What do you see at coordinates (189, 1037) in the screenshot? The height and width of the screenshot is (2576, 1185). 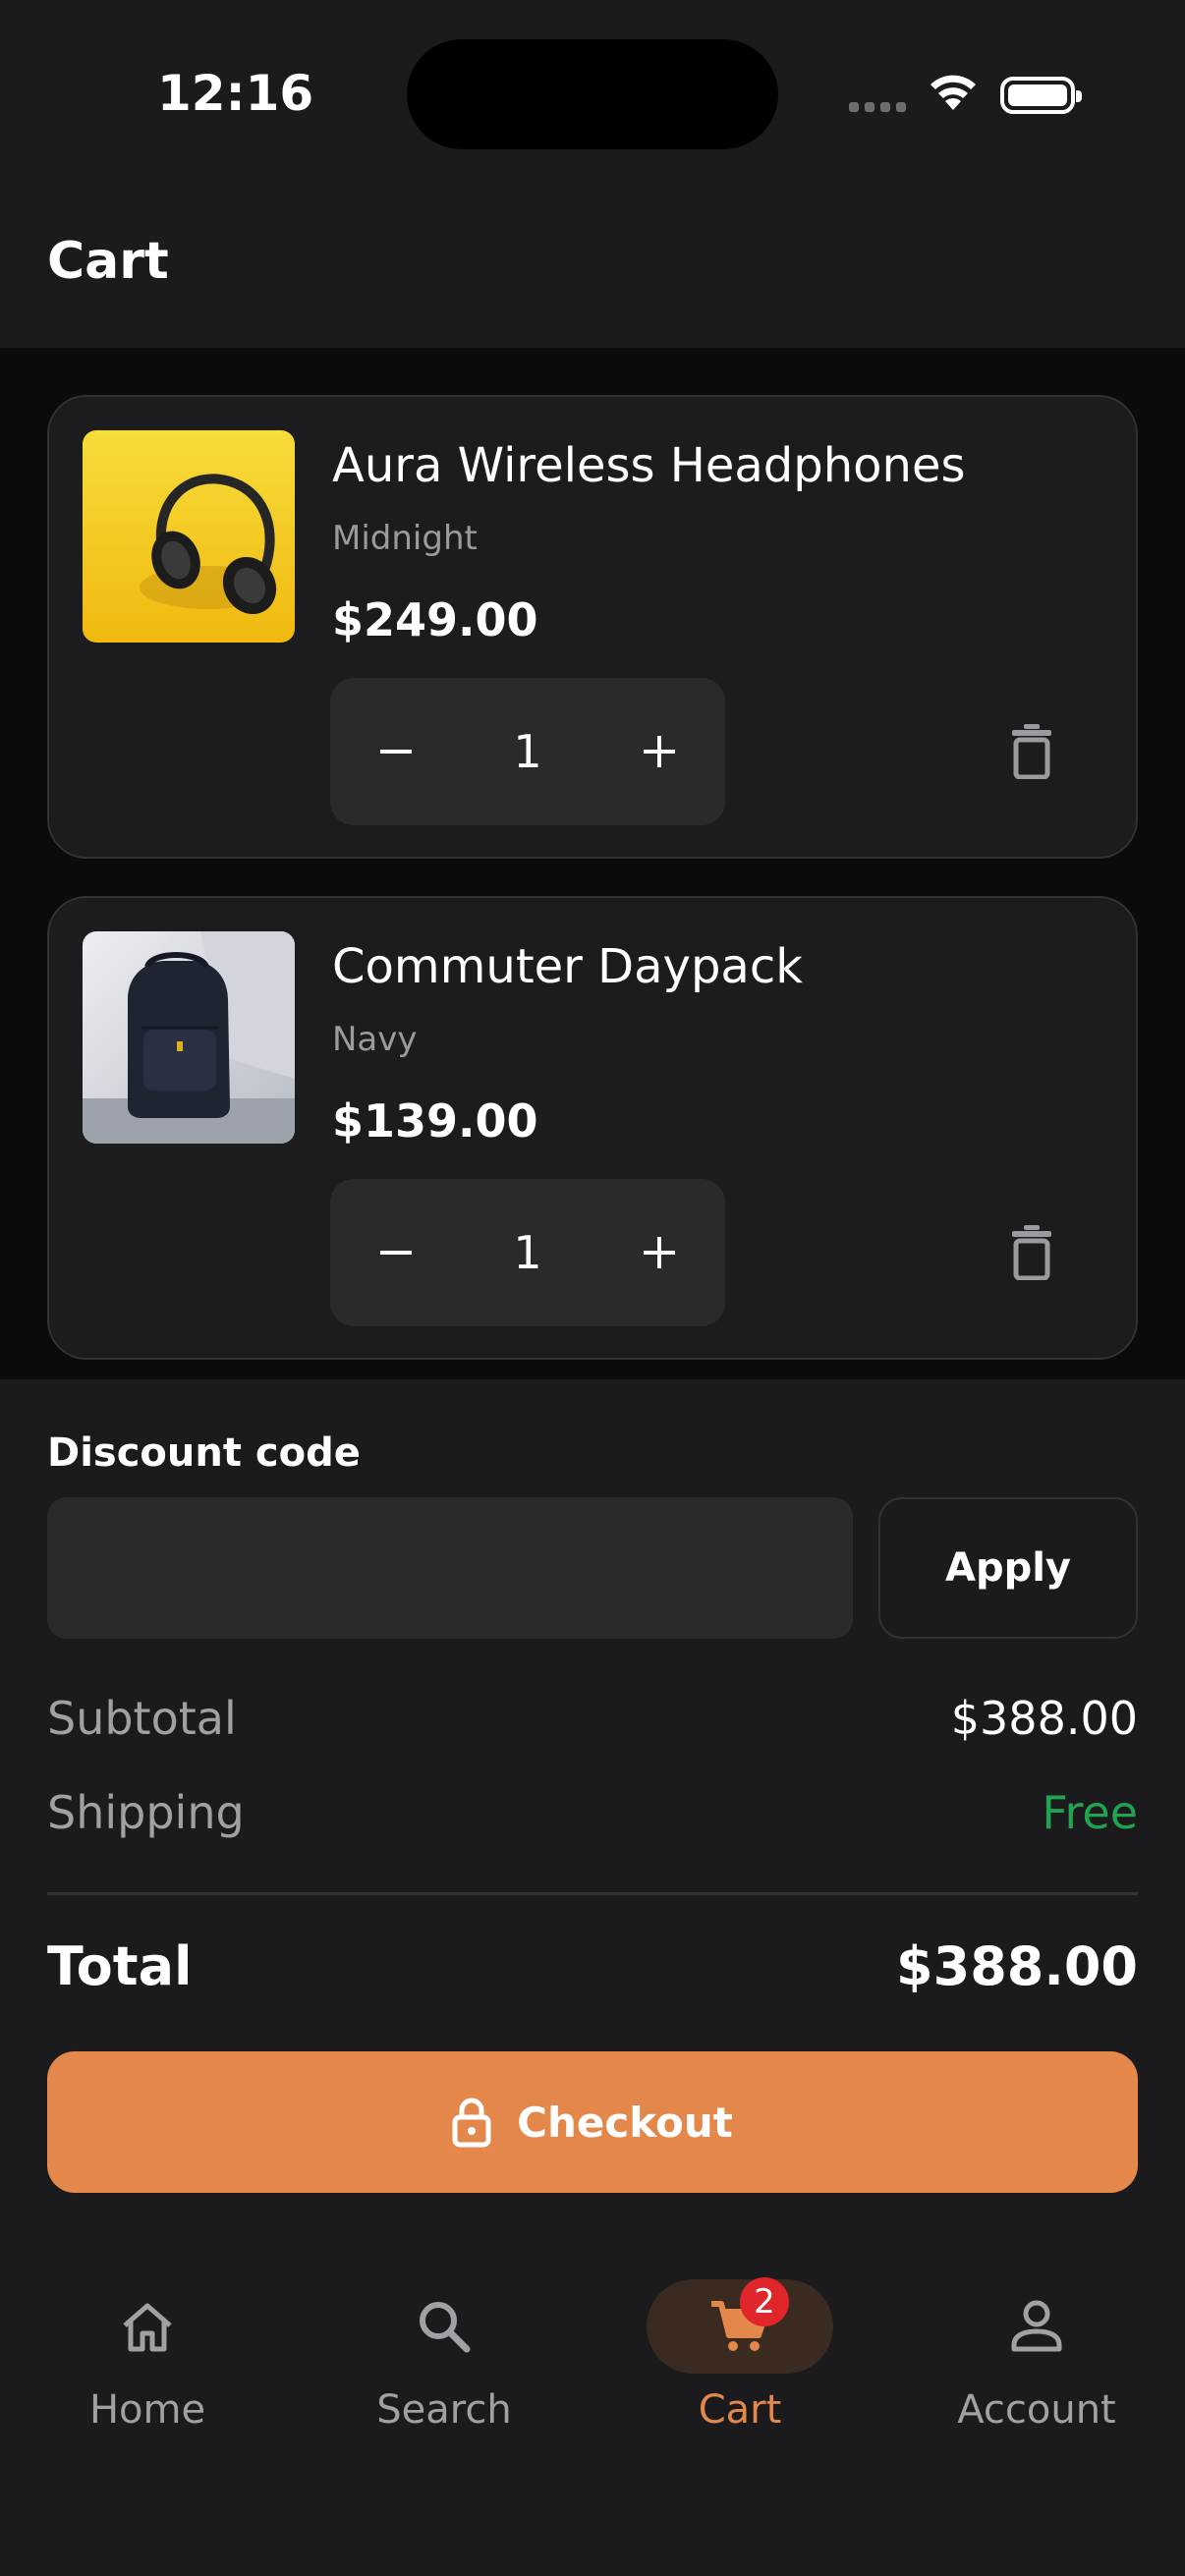 I see `product-thumbnail-backpack` at bounding box center [189, 1037].